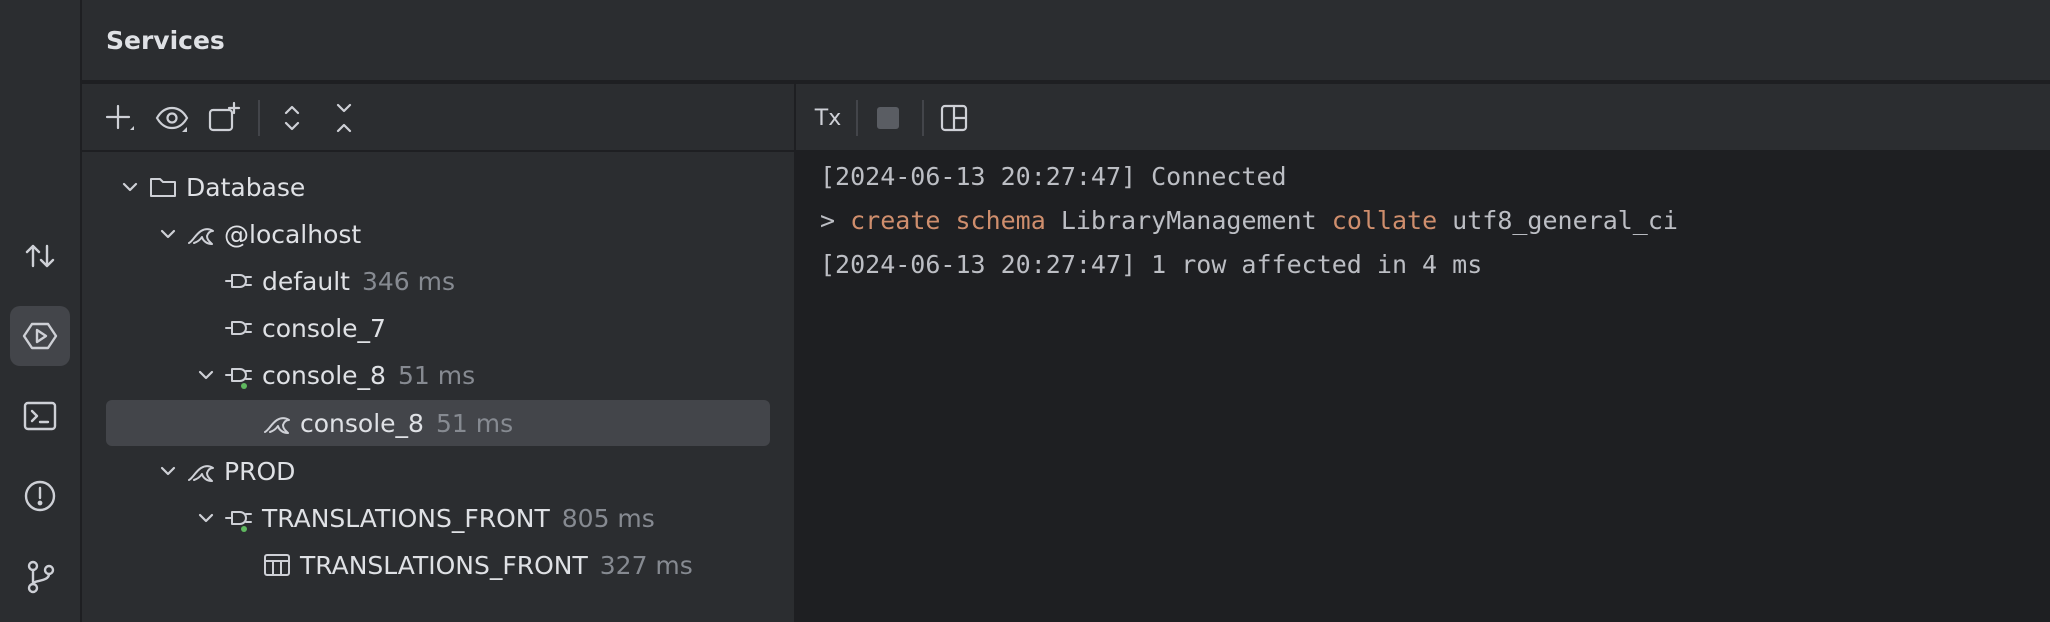 Image resolution: width=2050 pixels, height=622 pixels. Describe the element at coordinates (165, 40) in the screenshot. I see `panel-title: Services` at that location.